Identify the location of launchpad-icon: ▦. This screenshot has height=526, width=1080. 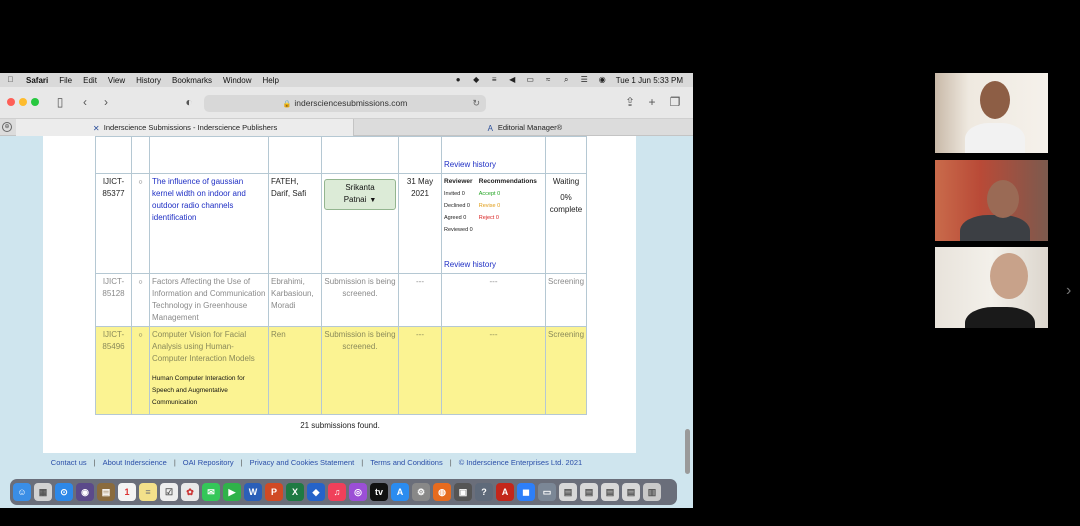
(43, 492).